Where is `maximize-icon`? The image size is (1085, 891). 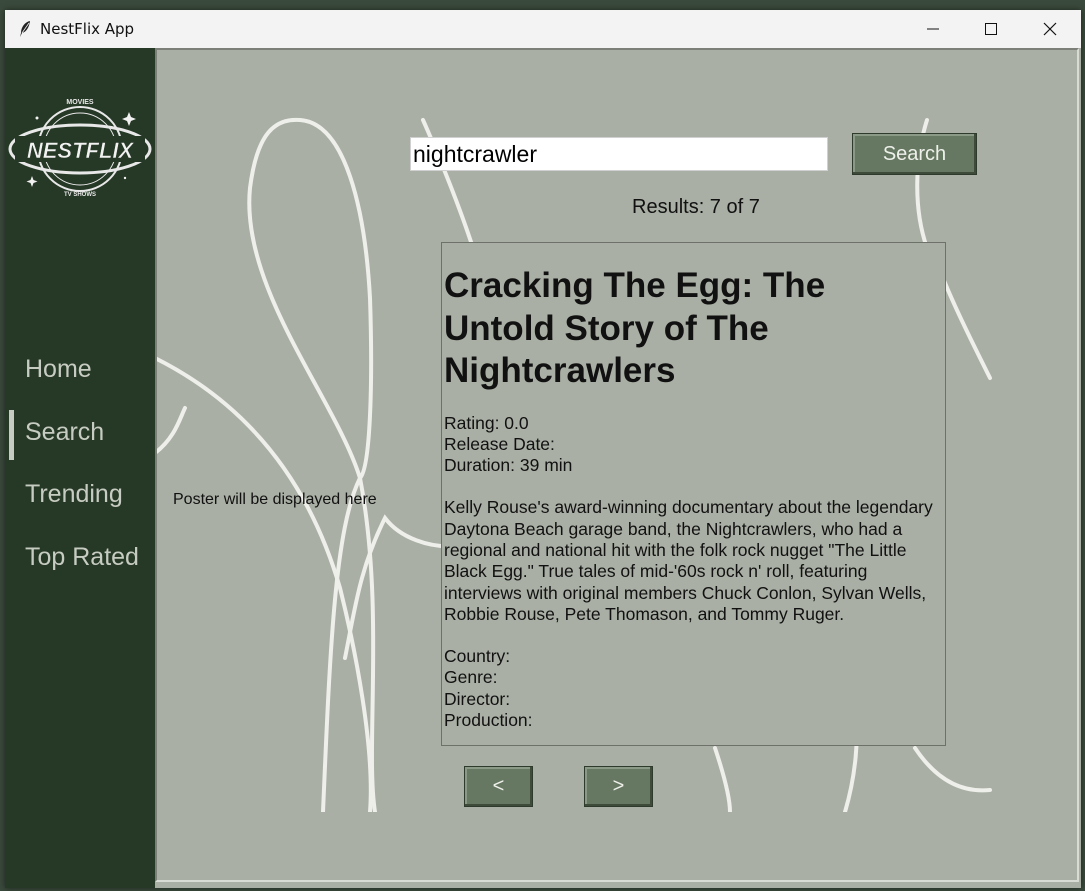
maximize-icon is located at coordinates (991, 29).